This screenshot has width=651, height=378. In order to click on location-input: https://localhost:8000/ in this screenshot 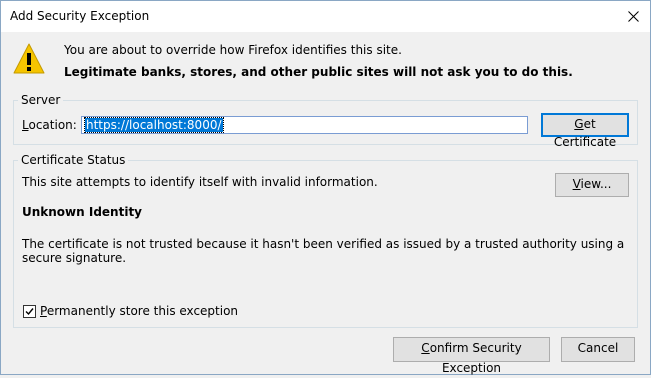, I will do `click(304, 125)`.